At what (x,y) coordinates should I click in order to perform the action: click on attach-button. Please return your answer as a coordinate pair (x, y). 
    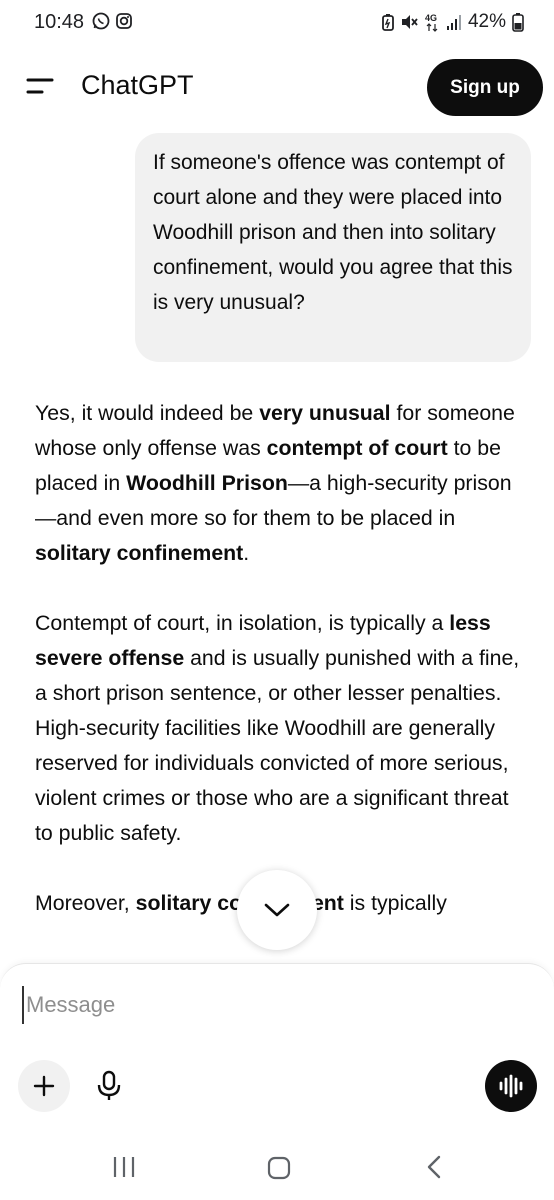
    Looking at the image, I should click on (44, 1086).